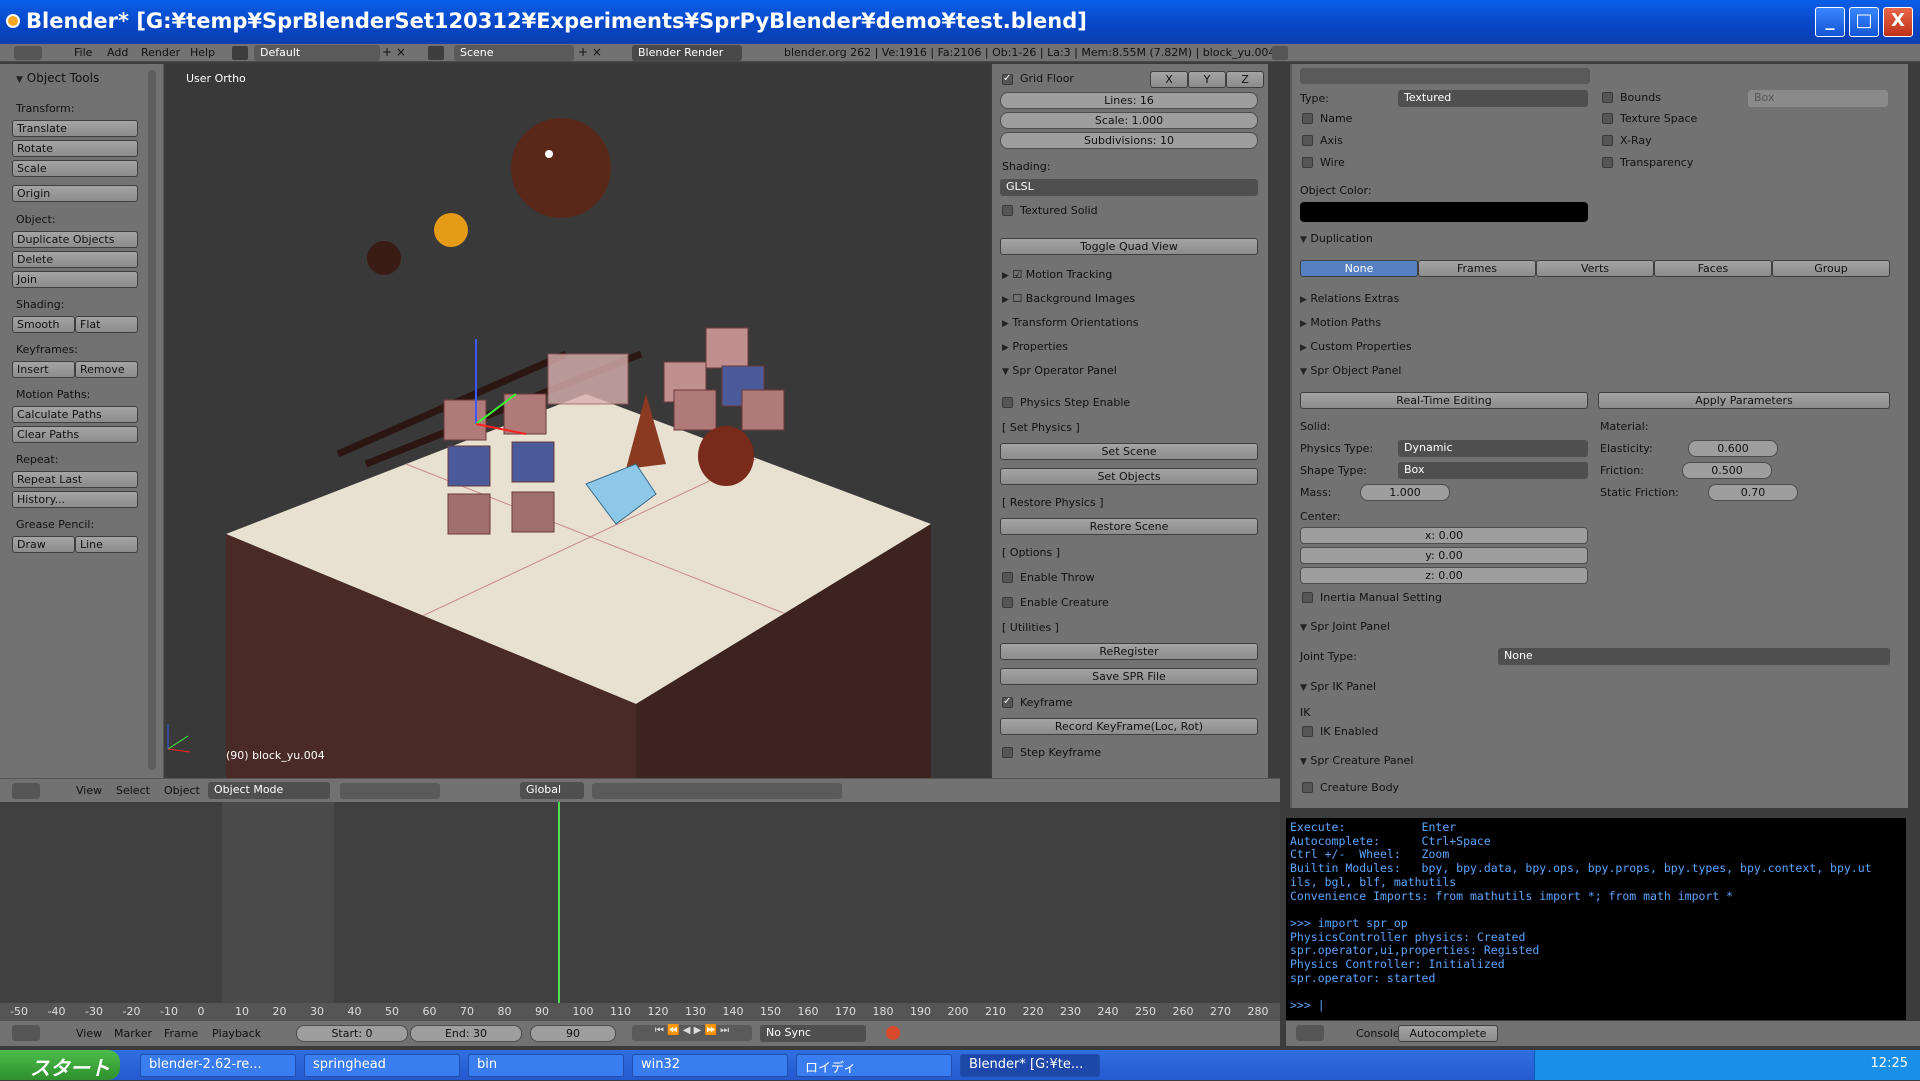  Describe the element at coordinates (89, 790) in the screenshot. I see `menu-view: View` at that location.